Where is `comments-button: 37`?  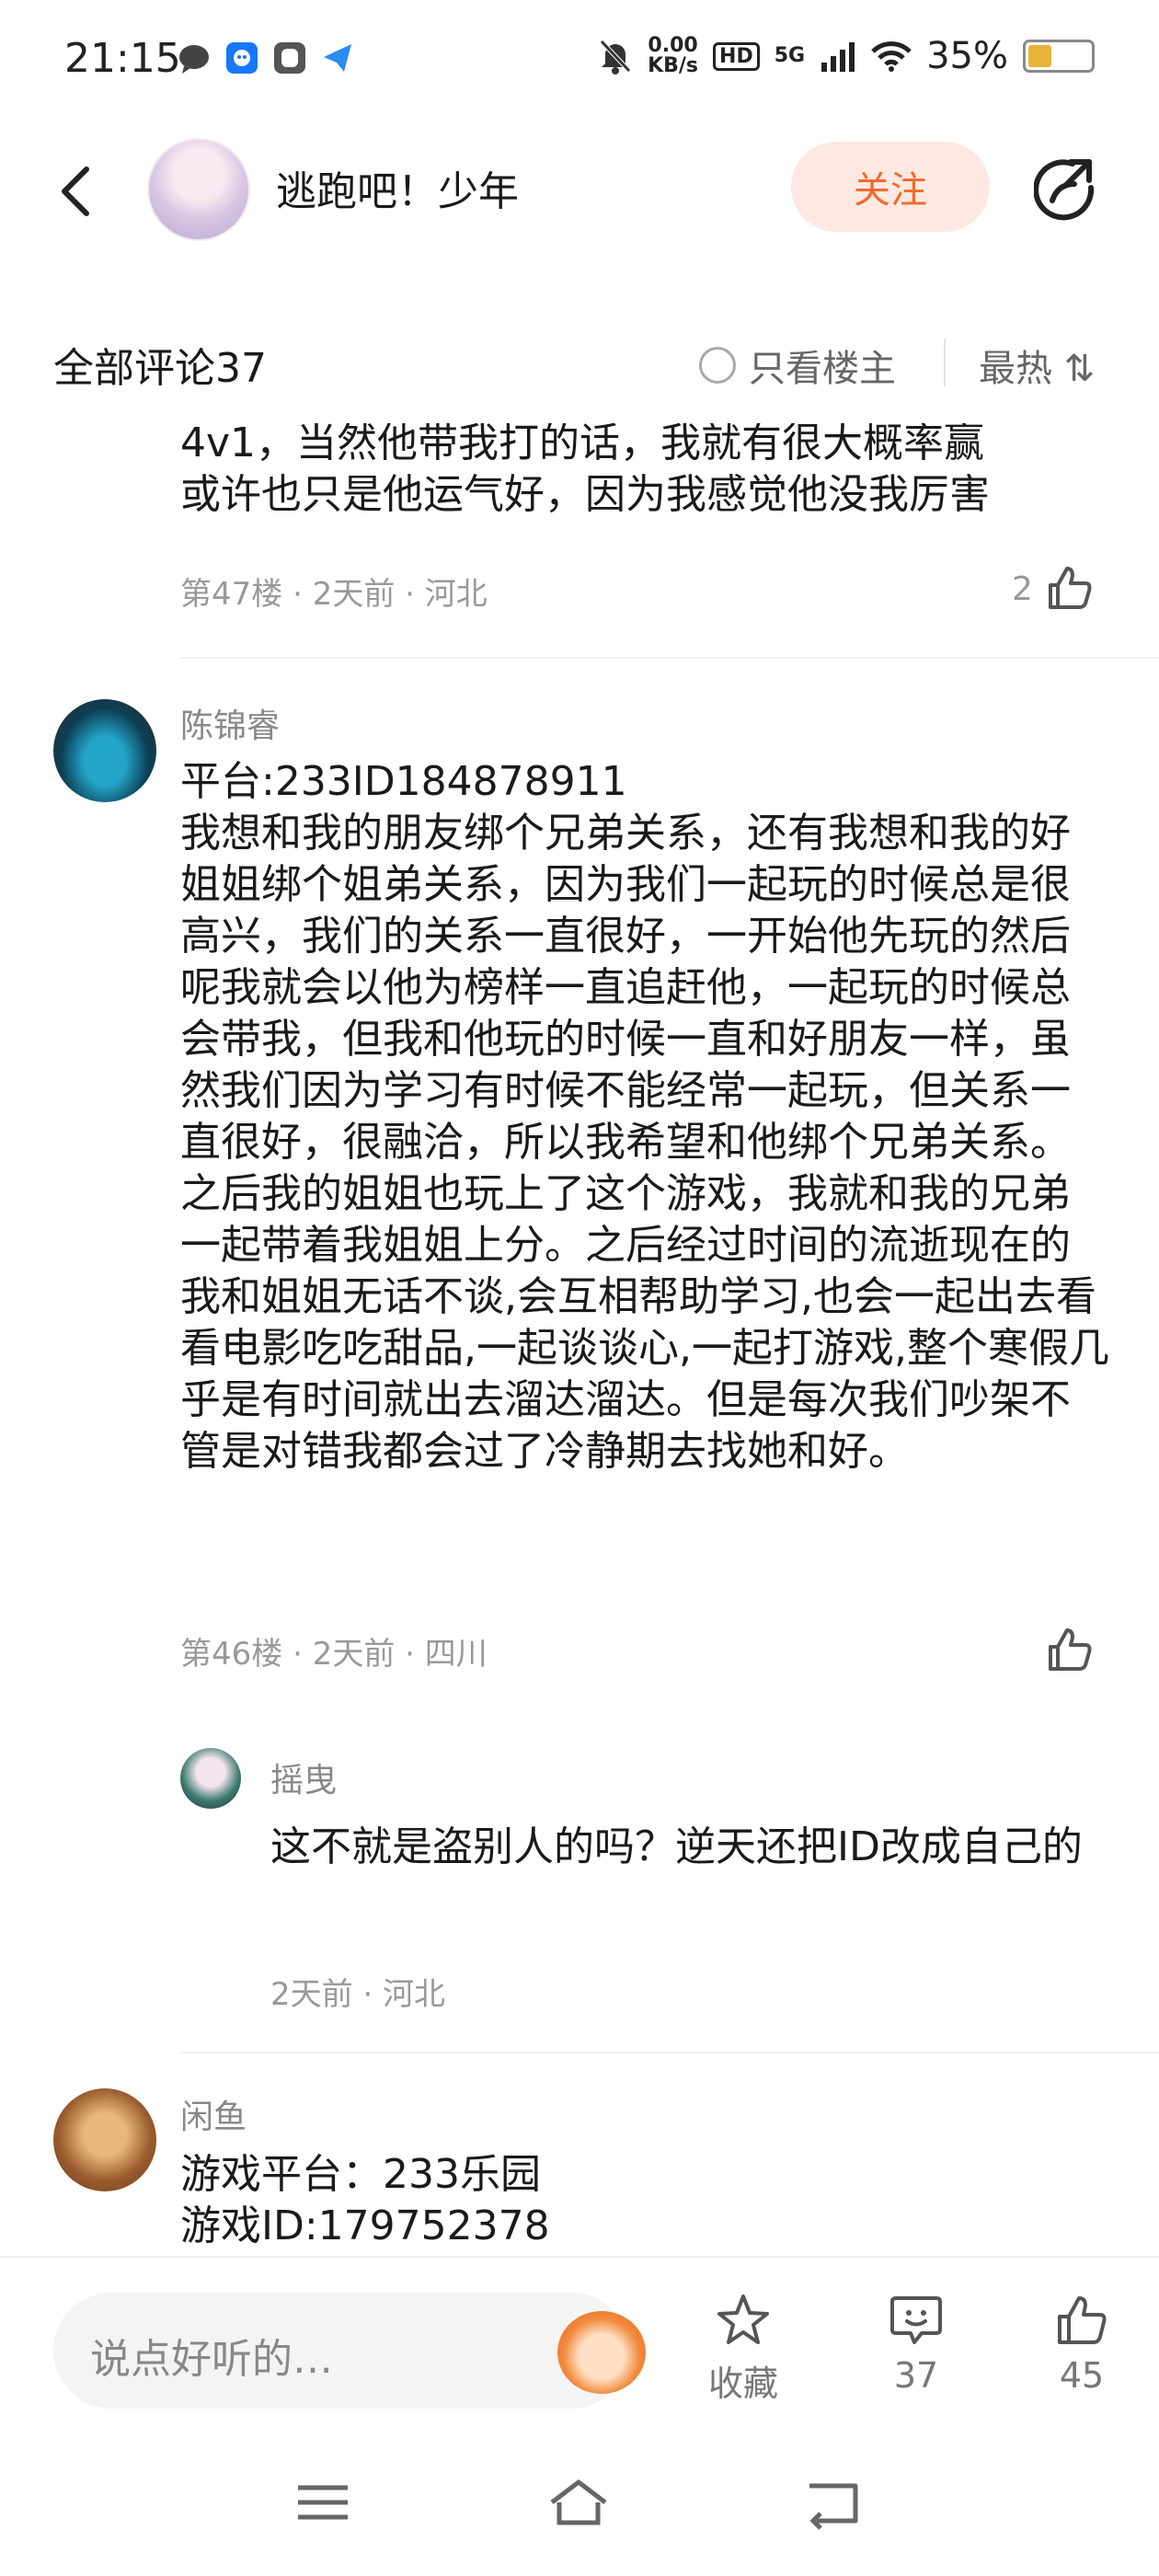
comments-button: 37 is located at coordinates (916, 2343).